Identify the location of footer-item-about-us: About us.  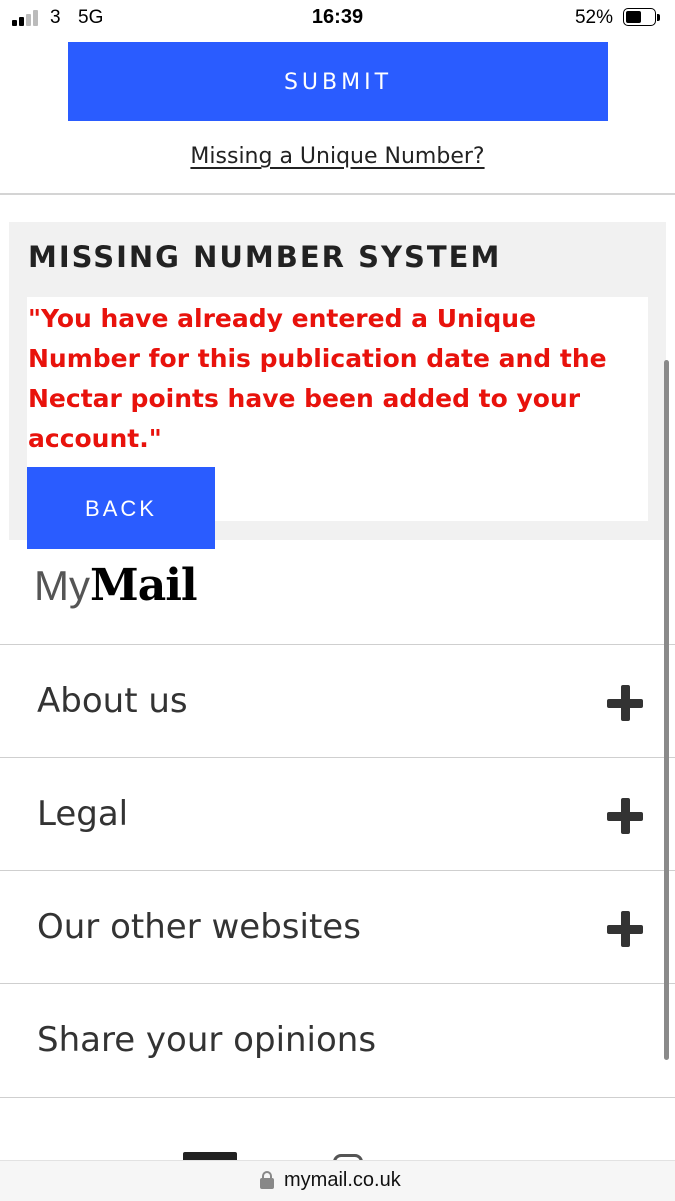
(337, 700).